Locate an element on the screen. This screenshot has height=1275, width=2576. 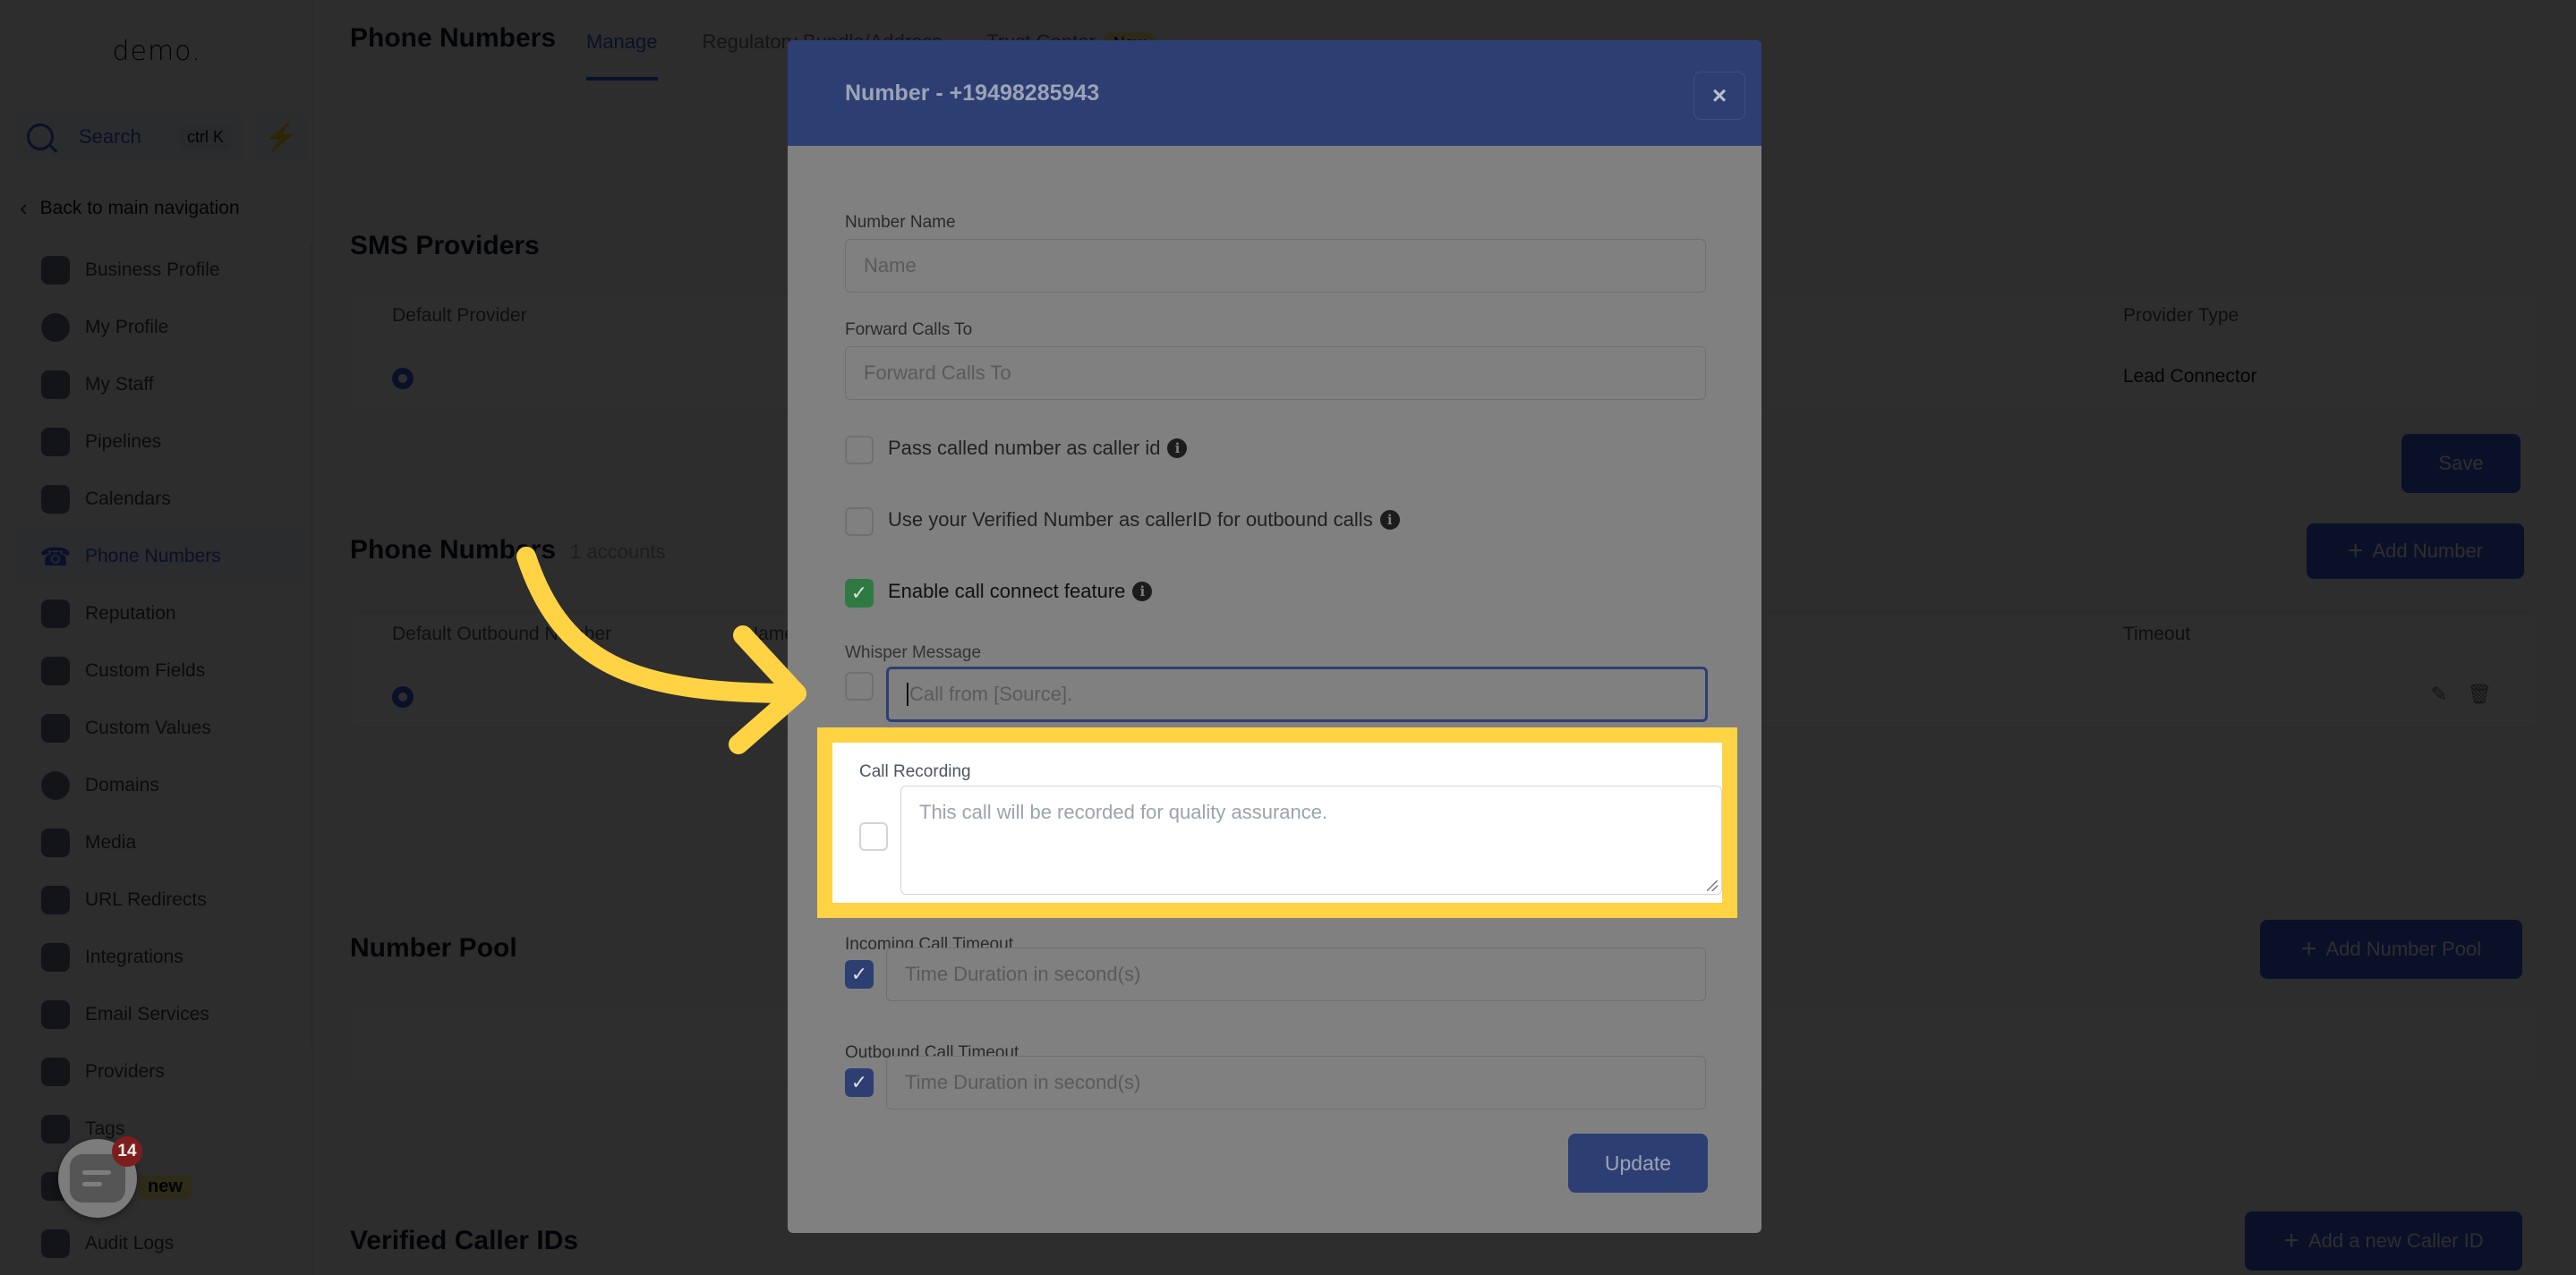
call-recording-checkbox is located at coordinates (873, 836).